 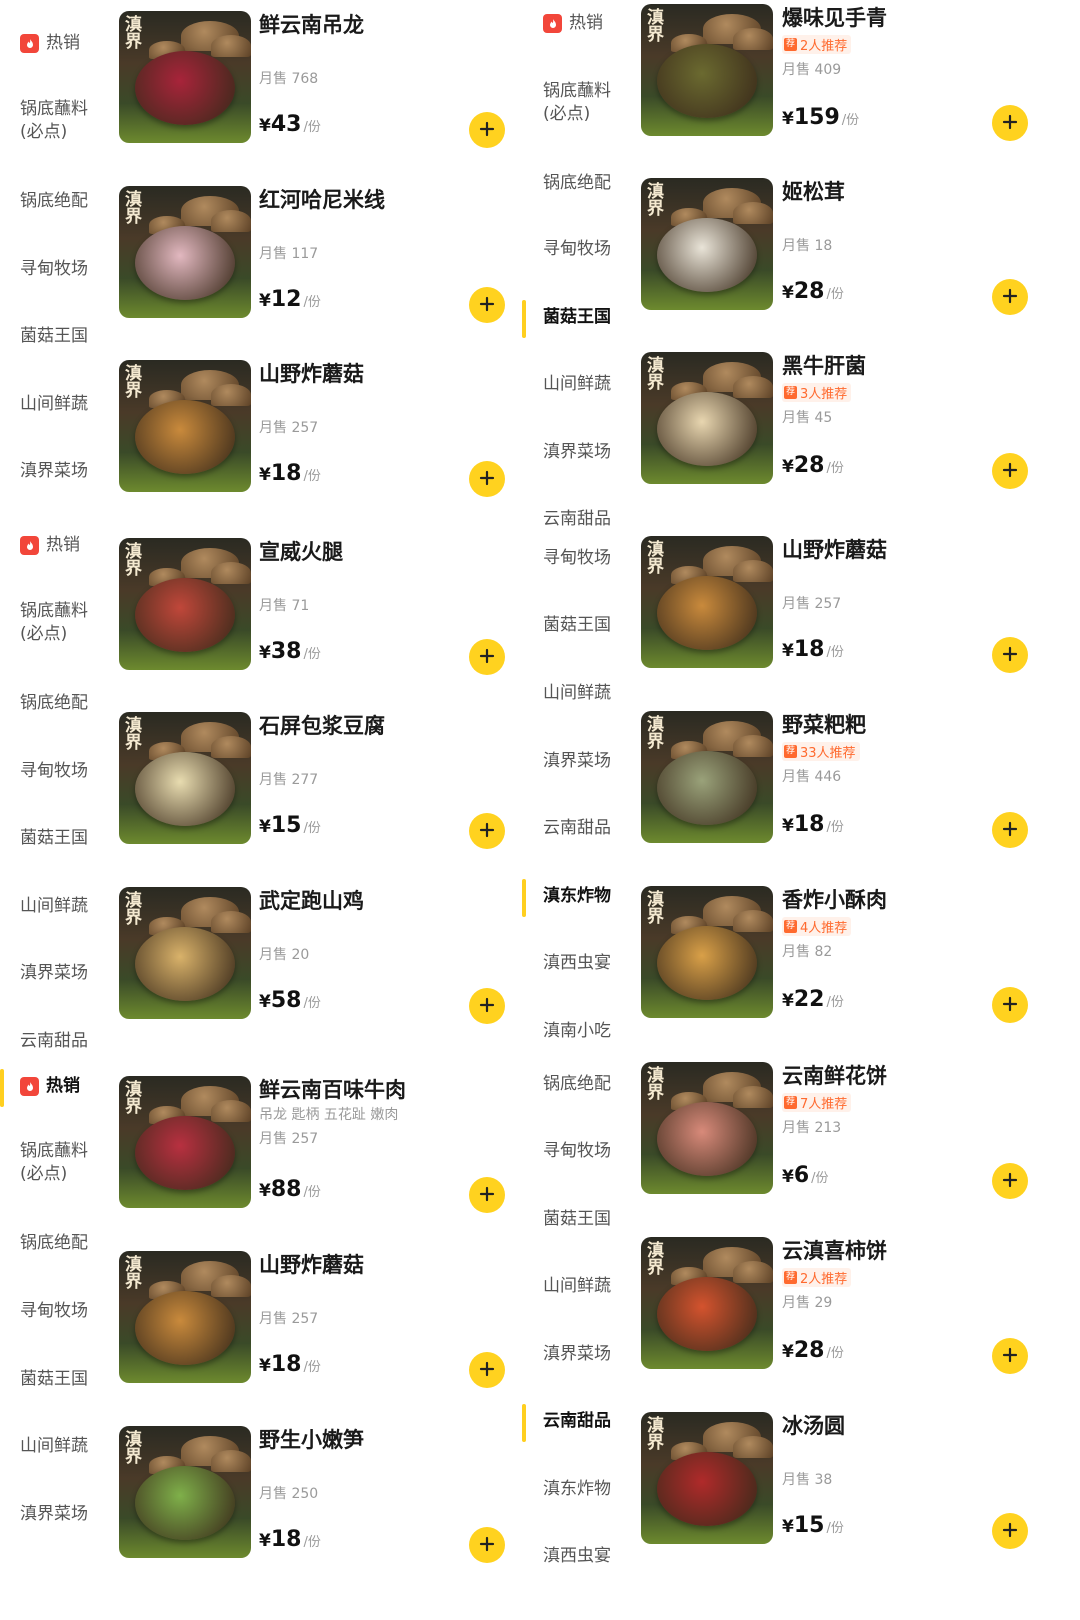 I want to click on dish-name: 爆味见手青, so click(x=834, y=17).